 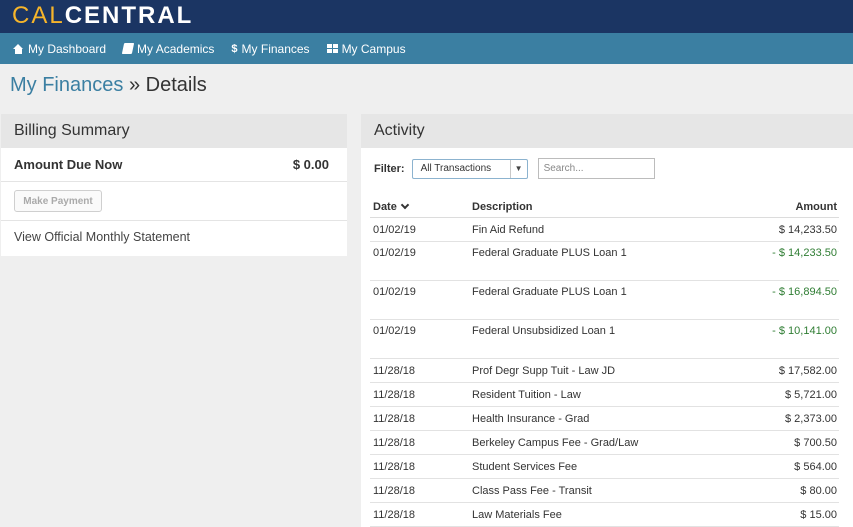 What do you see at coordinates (811, 418) in the screenshot?
I see `row-amount: $ 2,373.00` at bounding box center [811, 418].